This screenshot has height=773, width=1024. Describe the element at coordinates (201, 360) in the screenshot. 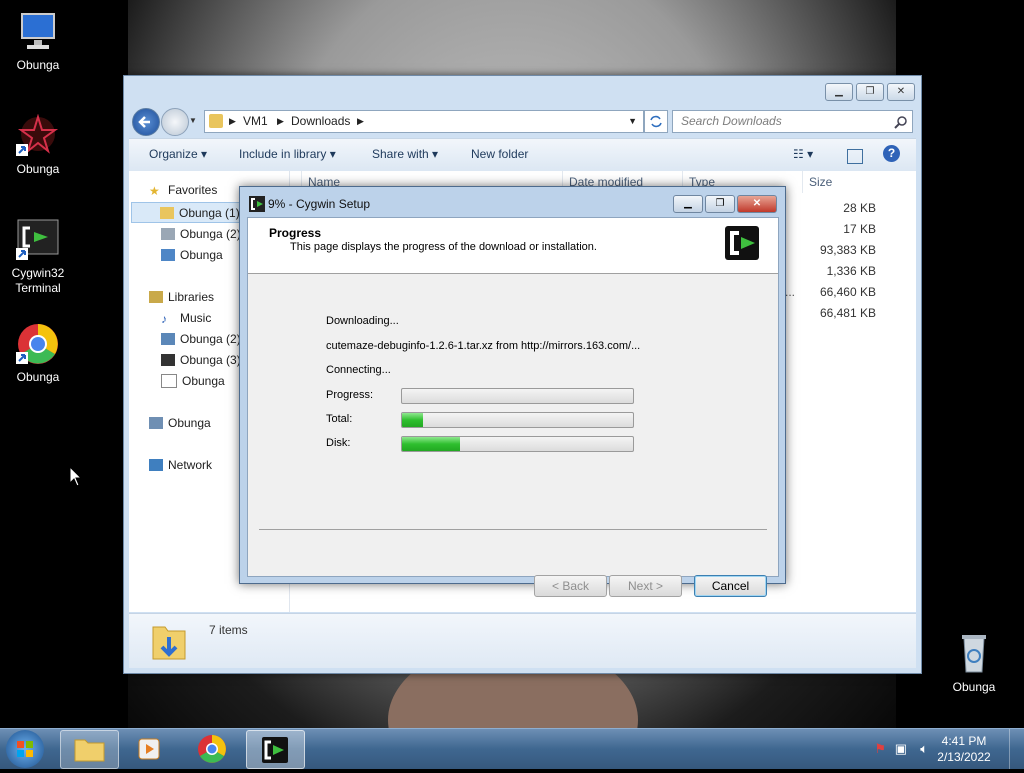

I see `nav-lib-item-3: Obunga (3)` at that location.